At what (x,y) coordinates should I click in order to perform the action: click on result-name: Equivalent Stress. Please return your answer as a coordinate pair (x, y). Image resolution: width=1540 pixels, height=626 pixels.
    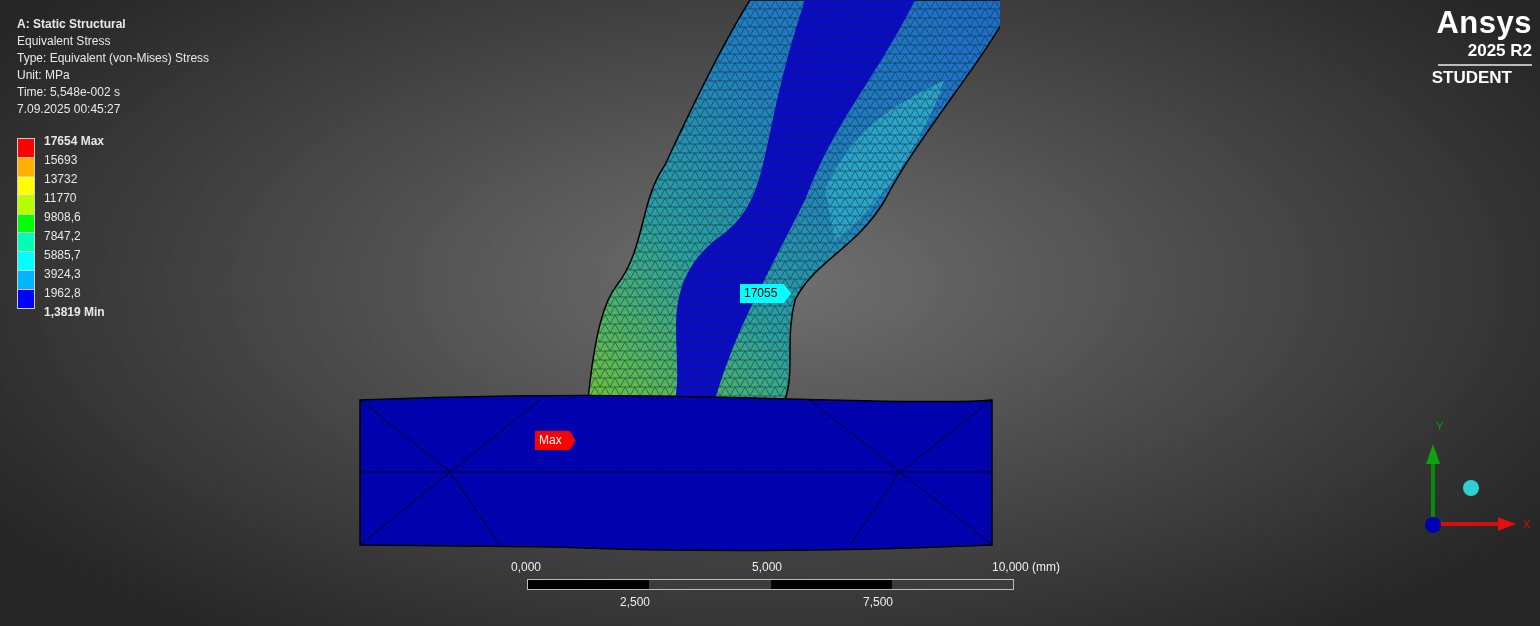
    Looking at the image, I should click on (64, 41).